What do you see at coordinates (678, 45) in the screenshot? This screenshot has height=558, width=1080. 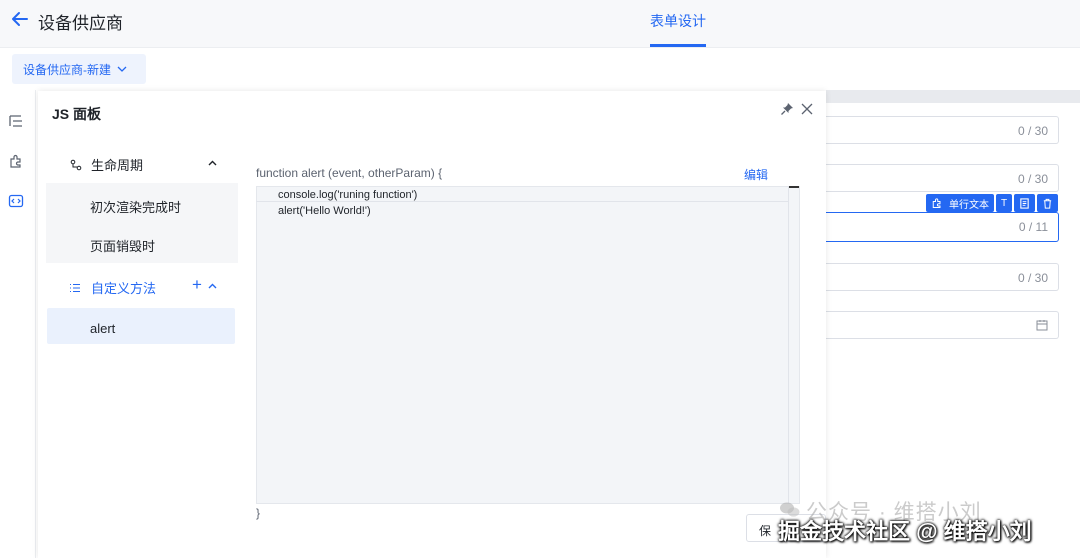 I see `active-tab-indicator` at bounding box center [678, 45].